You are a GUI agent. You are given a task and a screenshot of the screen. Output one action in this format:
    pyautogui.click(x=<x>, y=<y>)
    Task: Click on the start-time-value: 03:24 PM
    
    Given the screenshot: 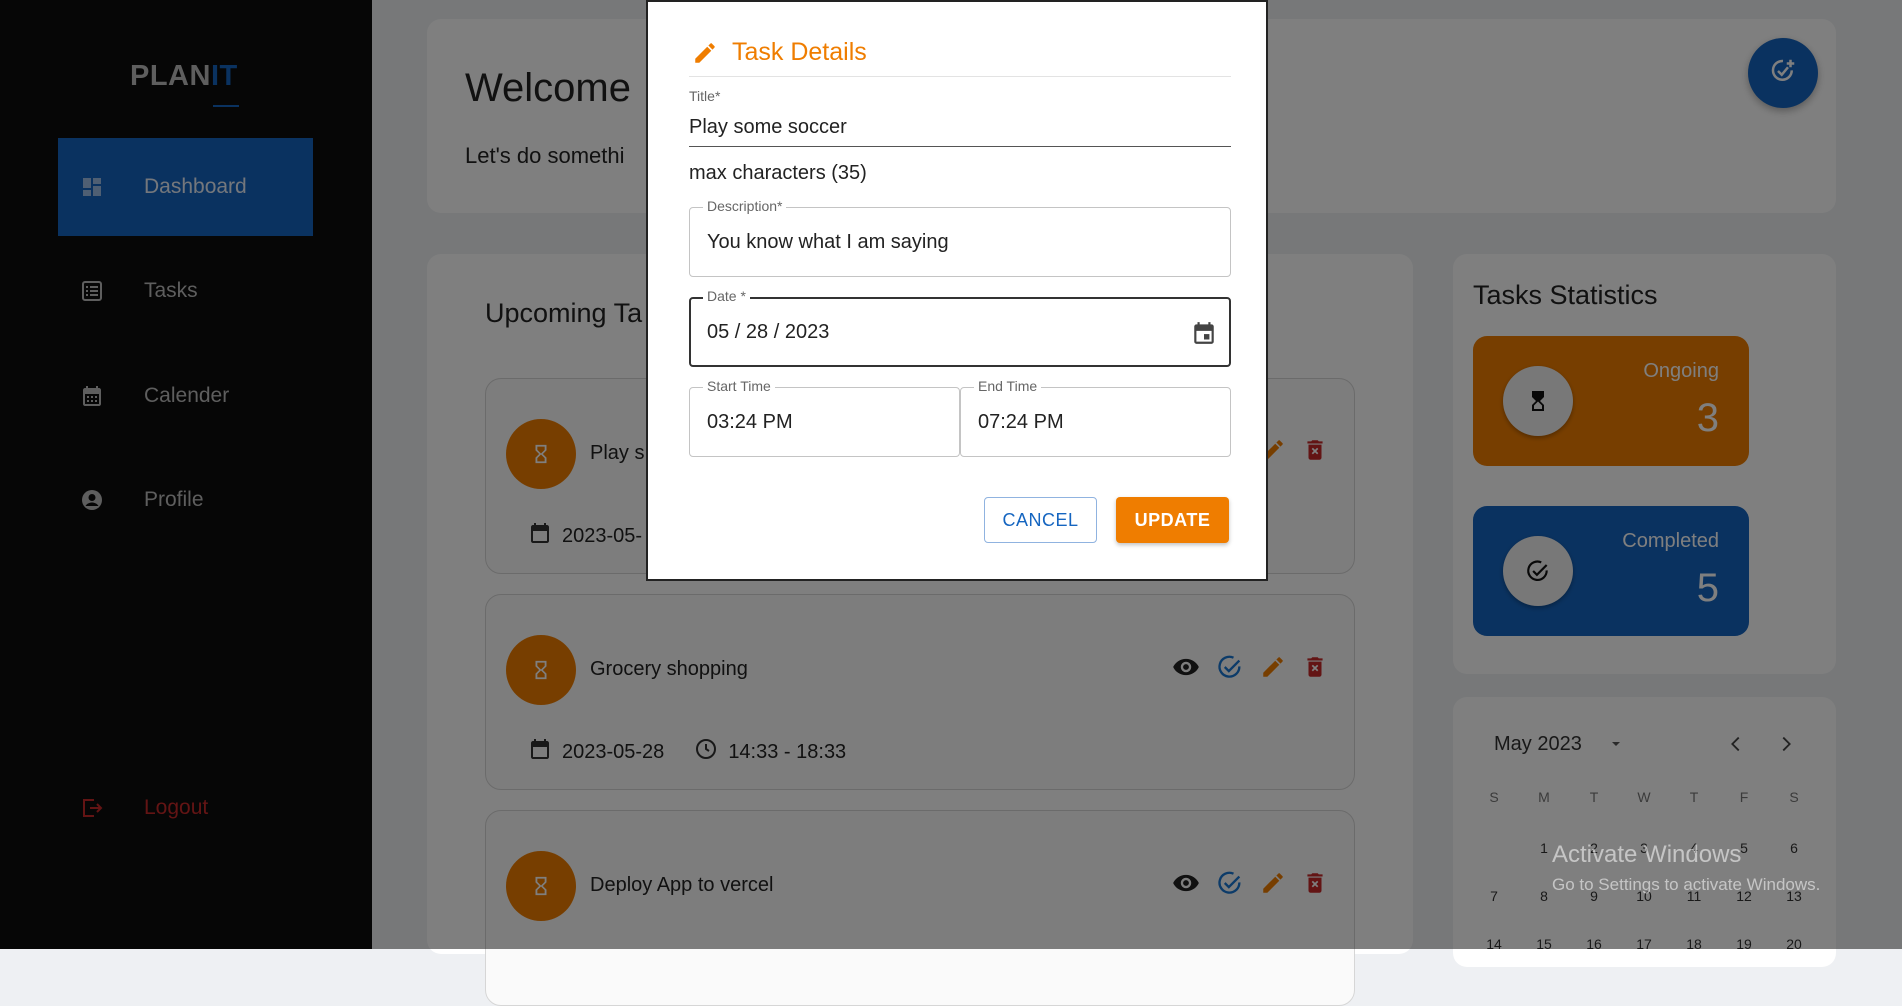 What is the action you would take?
    pyautogui.click(x=750, y=422)
    